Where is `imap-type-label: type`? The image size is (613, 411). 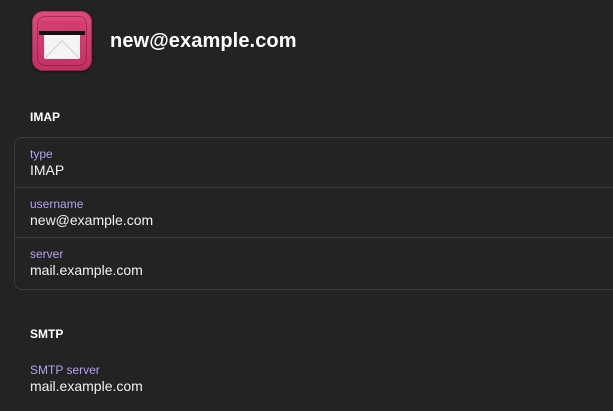
imap-type-label: type is located at coordinates (41, 154).